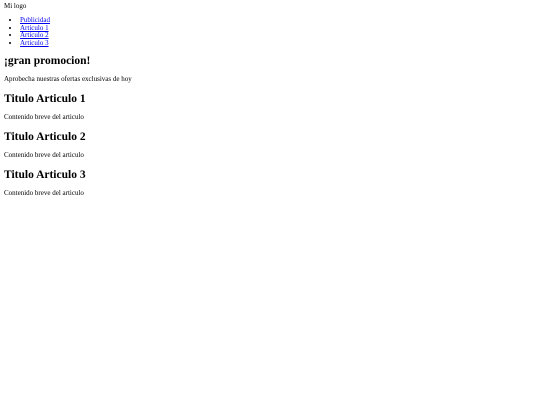 Image resolution: width=540 pixels, height=405 pixels. I want to click on article-title: Titulo Articulo 3, so click(45, 175).